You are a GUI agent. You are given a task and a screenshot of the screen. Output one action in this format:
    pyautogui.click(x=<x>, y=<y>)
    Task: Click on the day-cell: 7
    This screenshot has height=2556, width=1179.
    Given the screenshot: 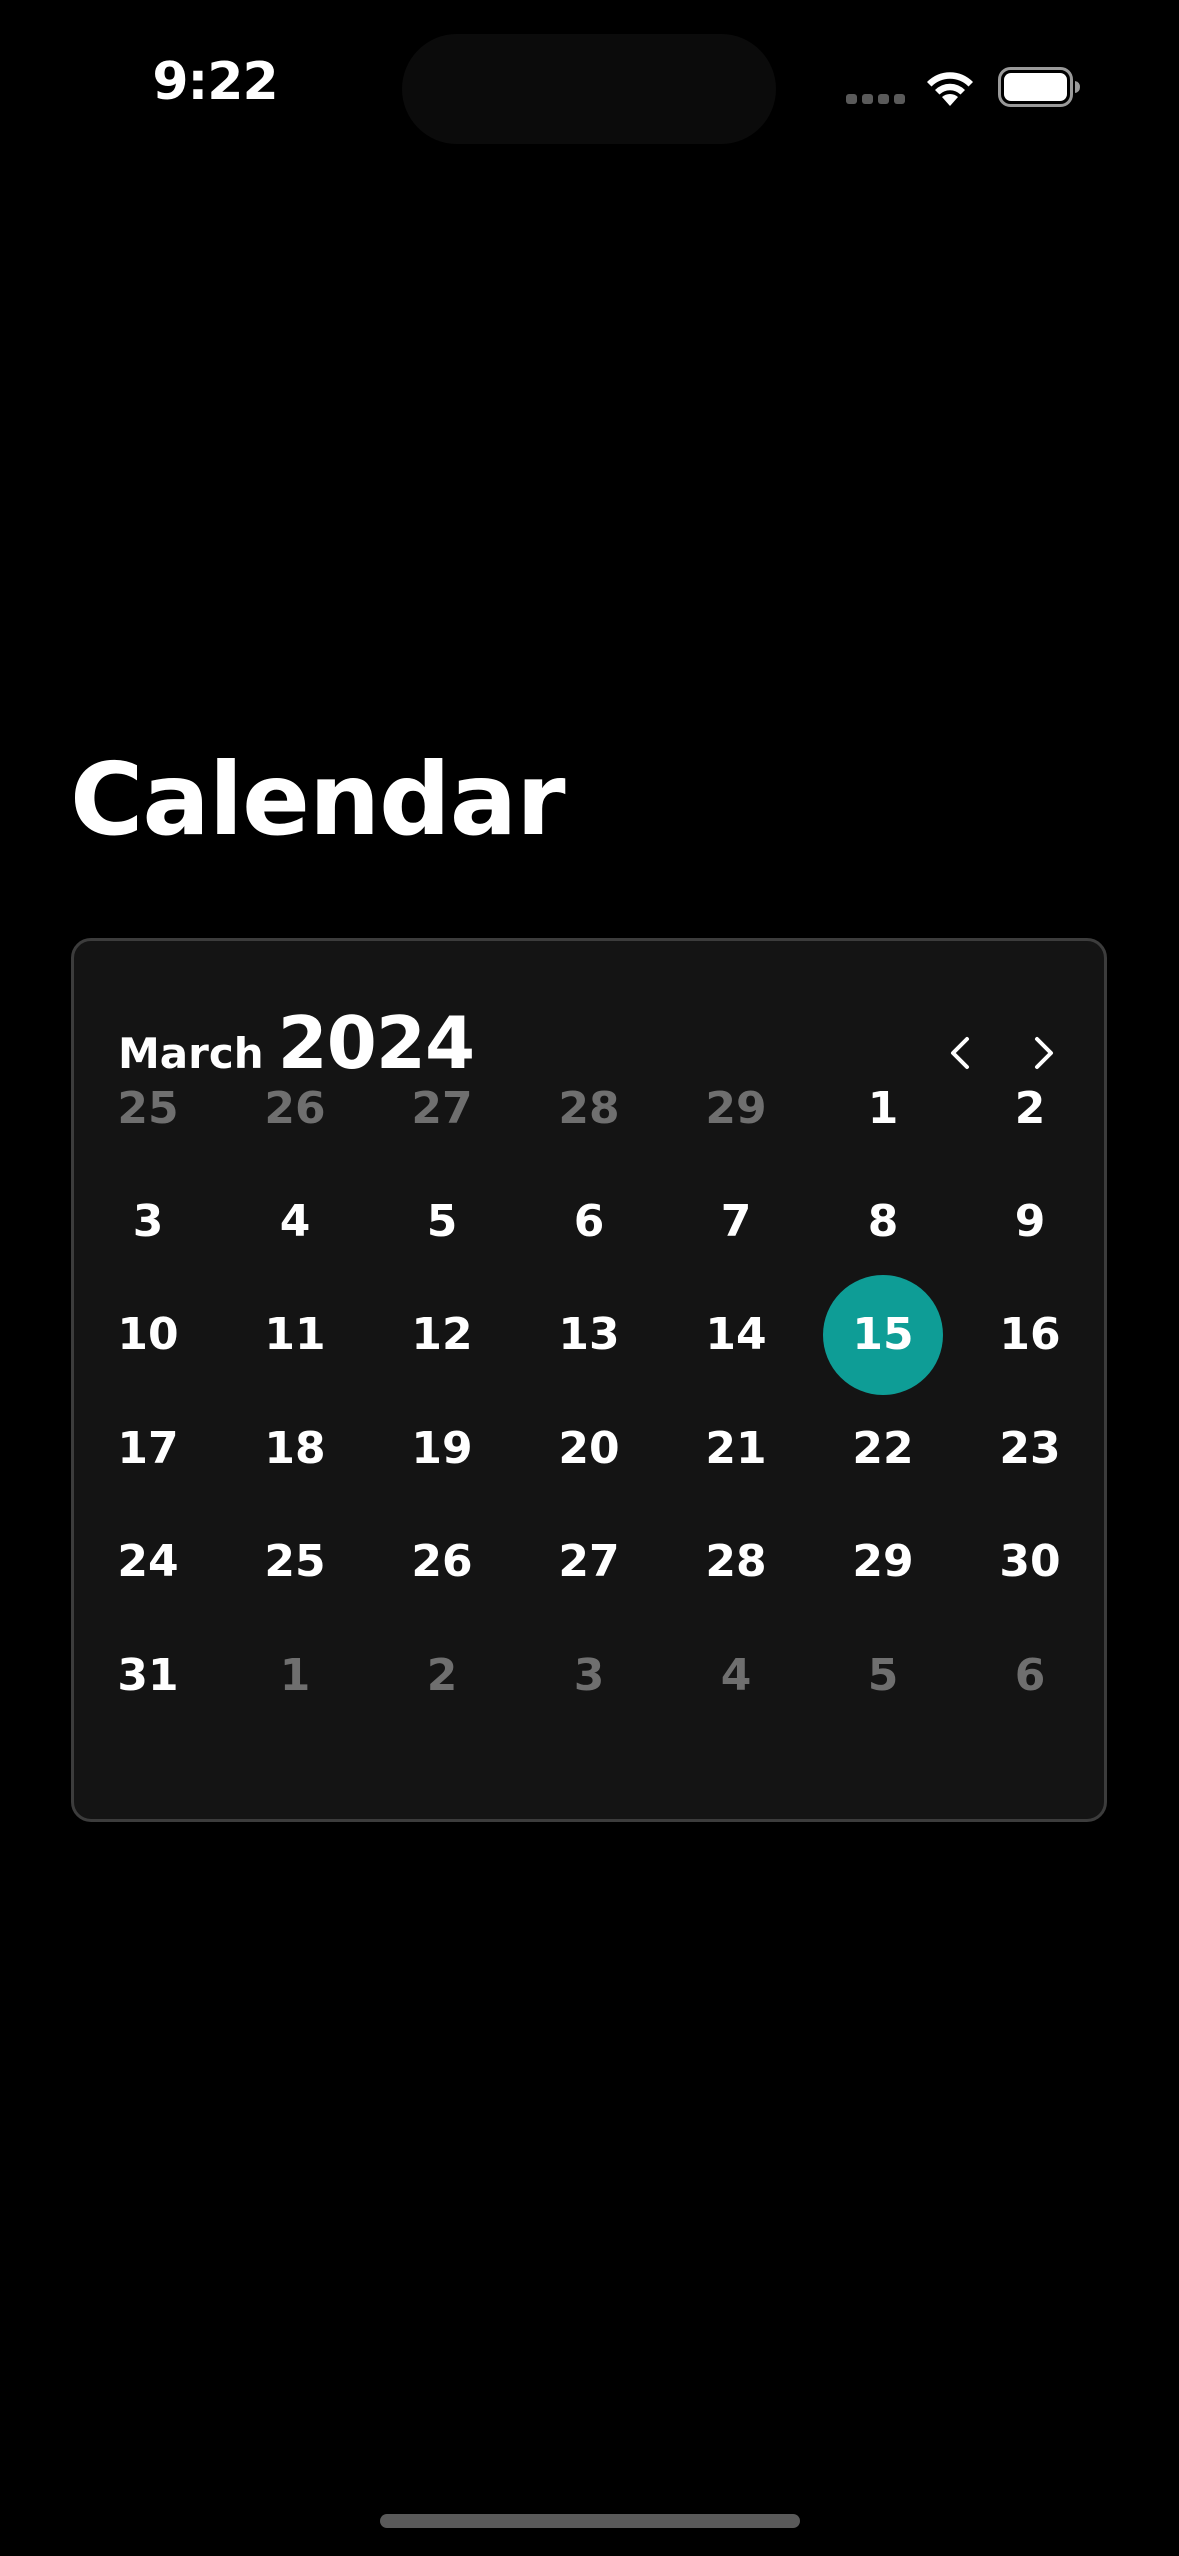 What is the action you would take?
    pyautogui.click(x=736, y=1221)
    